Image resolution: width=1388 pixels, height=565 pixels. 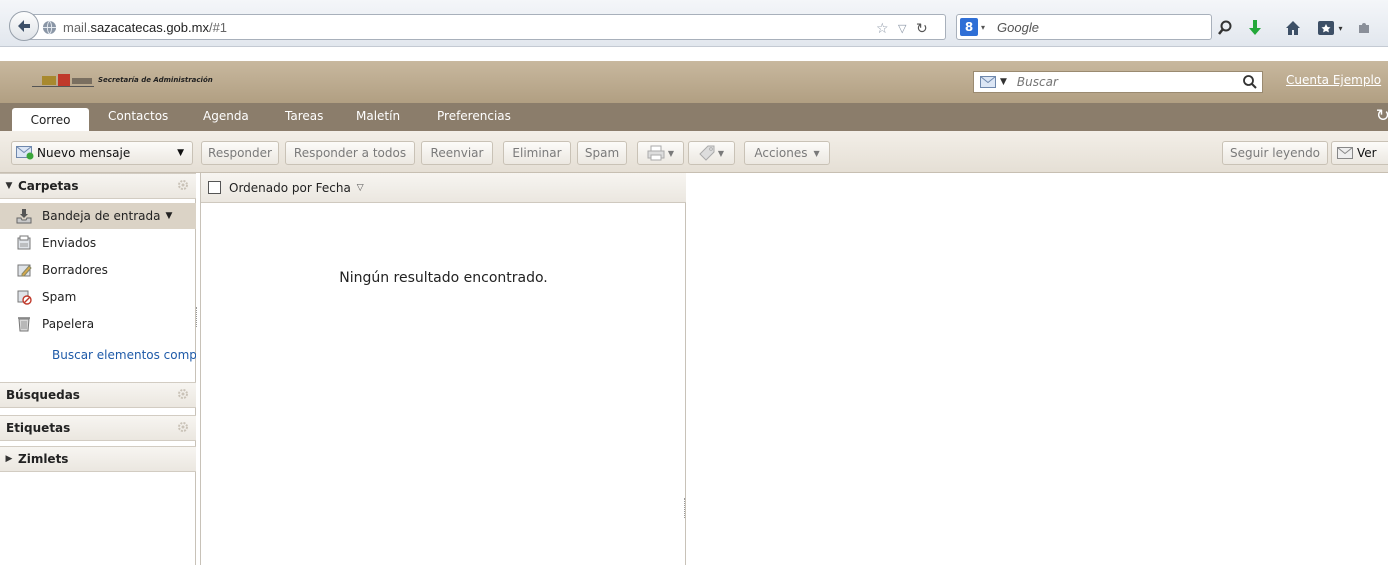 What do you see at coordinates (98, 324) in the screenshot?
I see `folder-trash: Papelera` at bounding box center [98, 324].